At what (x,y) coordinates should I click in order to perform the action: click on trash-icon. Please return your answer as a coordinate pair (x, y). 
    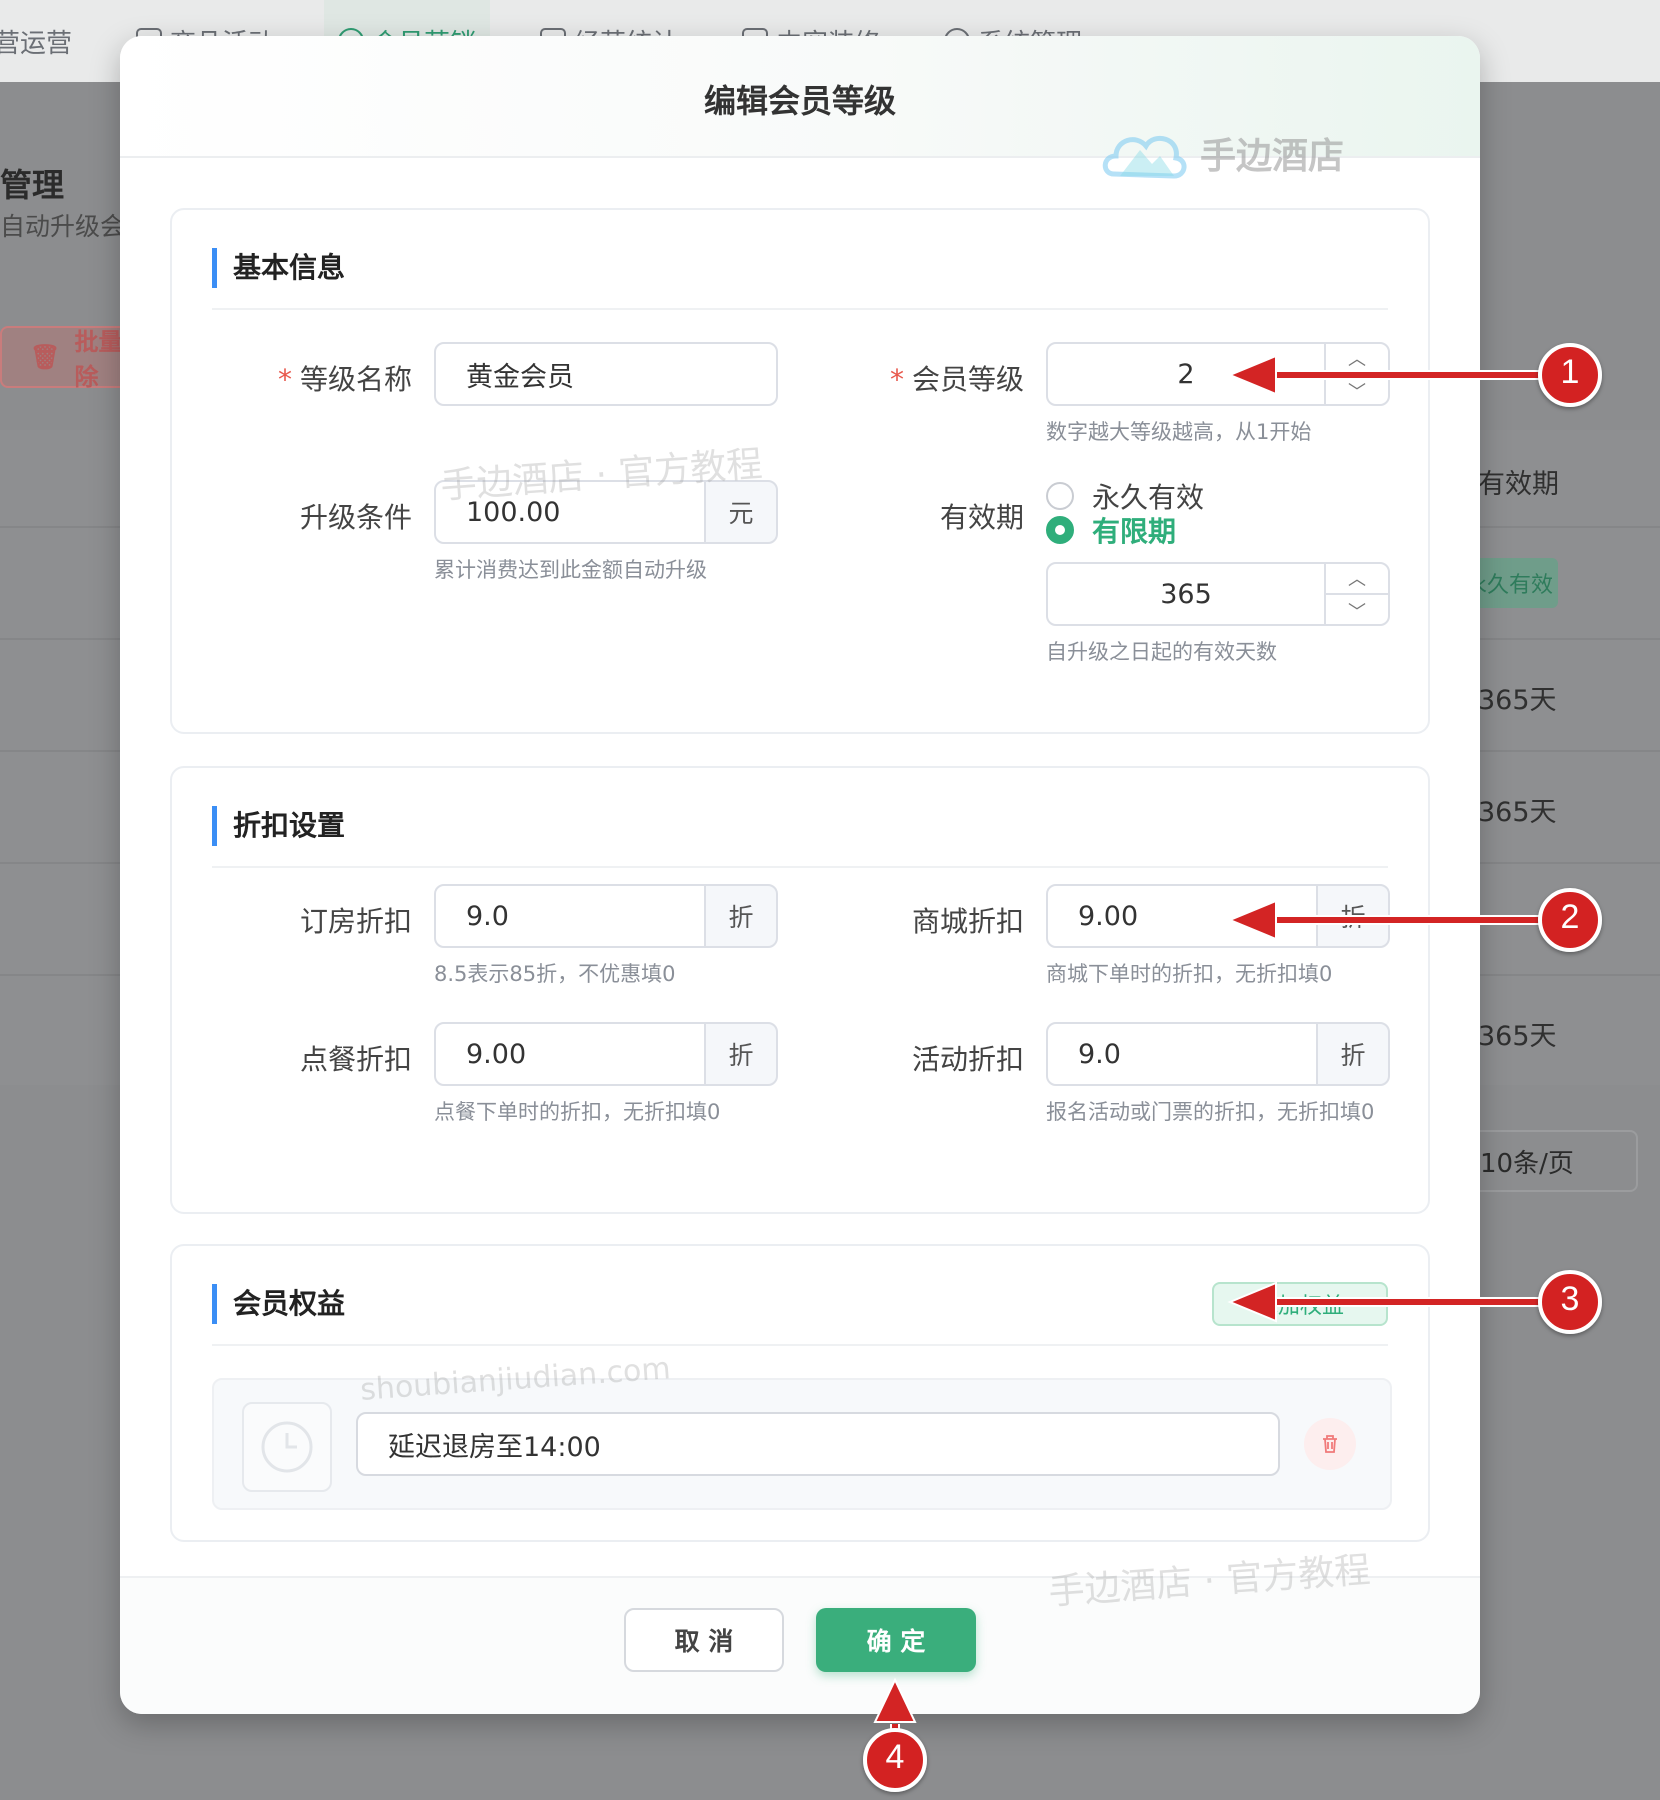
    Looking at the image, I should click on (1330, 1444).